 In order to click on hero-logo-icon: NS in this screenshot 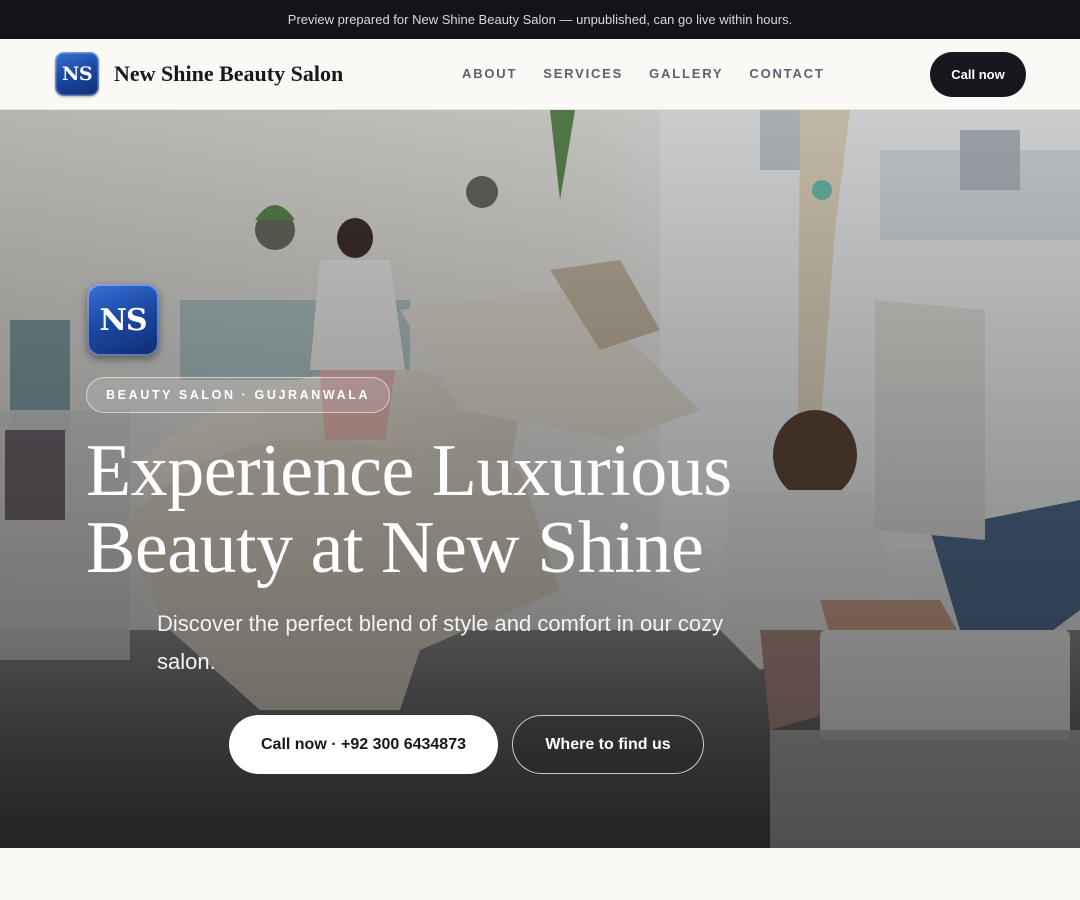, I will do `click(123, 320)`.